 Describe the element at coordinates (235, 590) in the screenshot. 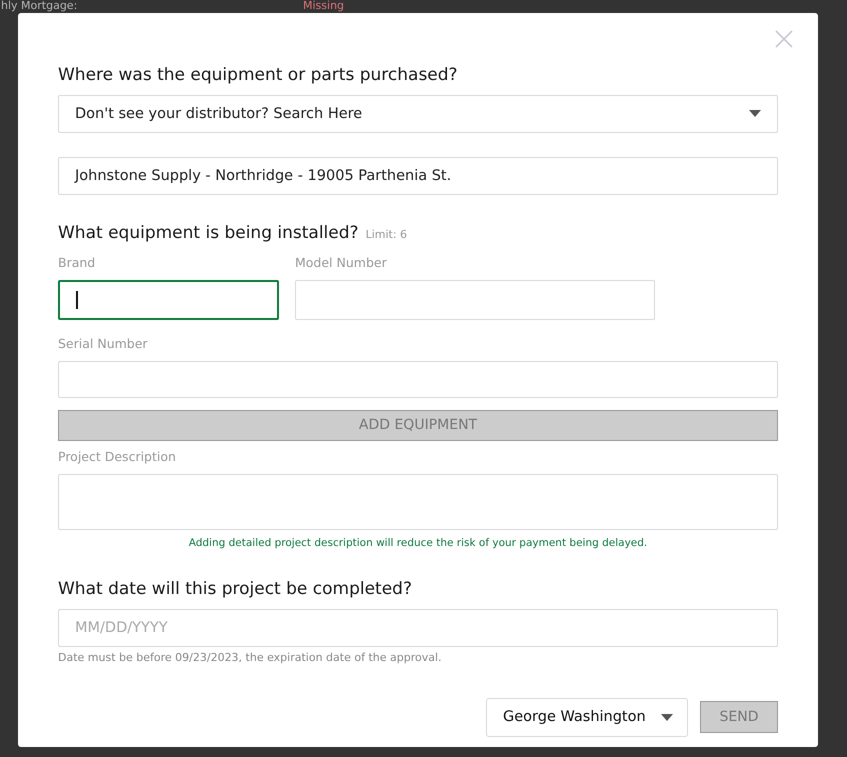

I see `section-heading: What date will this project be completed?` at that location.